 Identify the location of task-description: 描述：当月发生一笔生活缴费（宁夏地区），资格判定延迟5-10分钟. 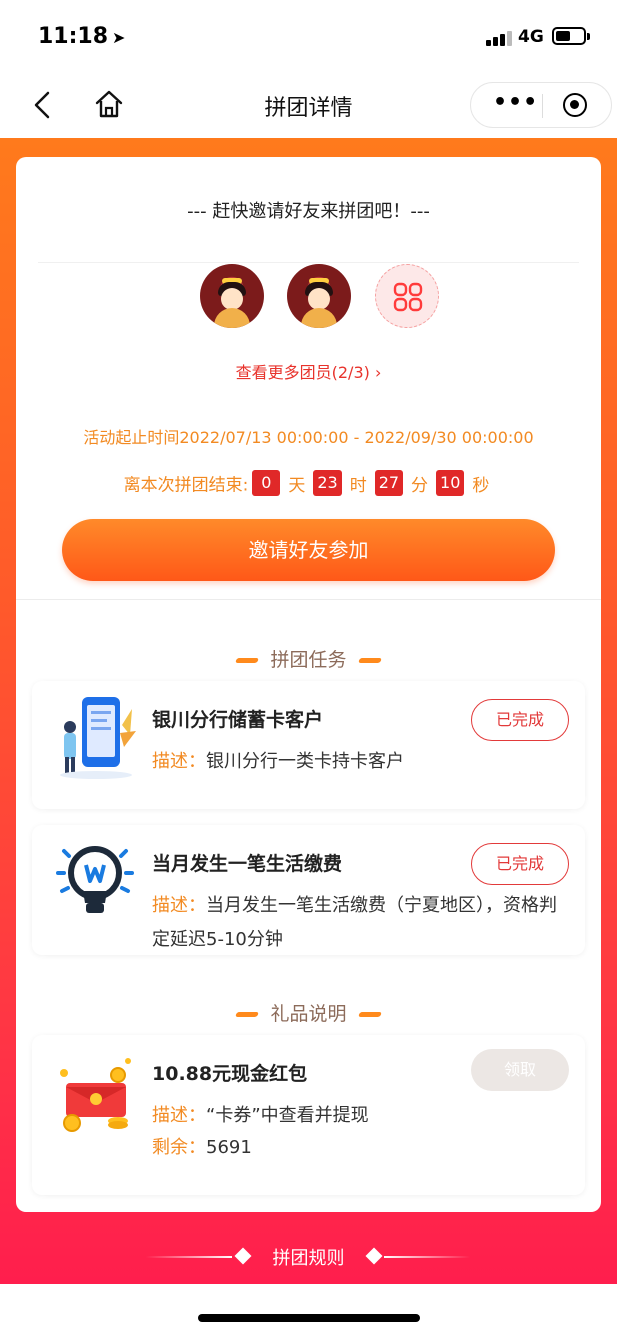
(358, 923).